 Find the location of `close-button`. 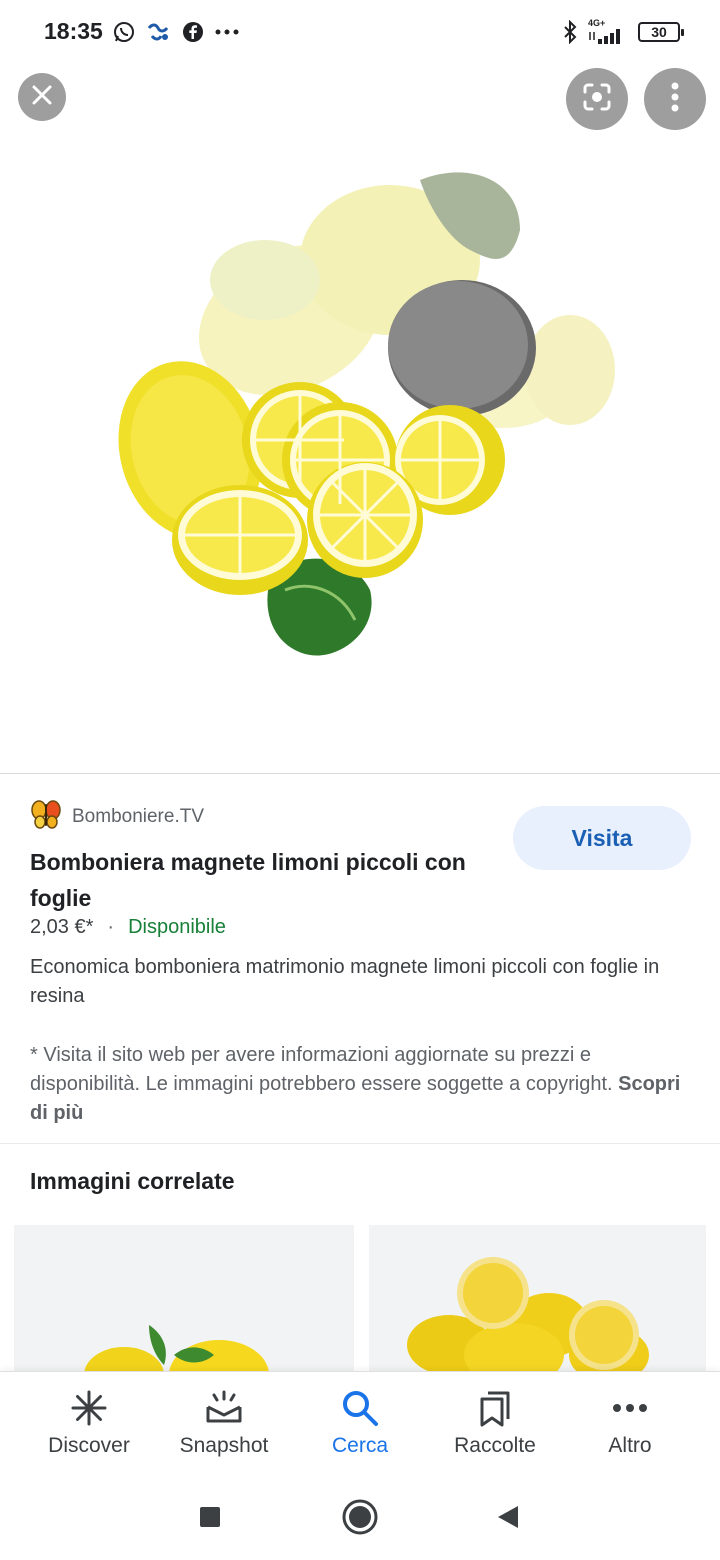

close-button is located at coordinates (42, 97).